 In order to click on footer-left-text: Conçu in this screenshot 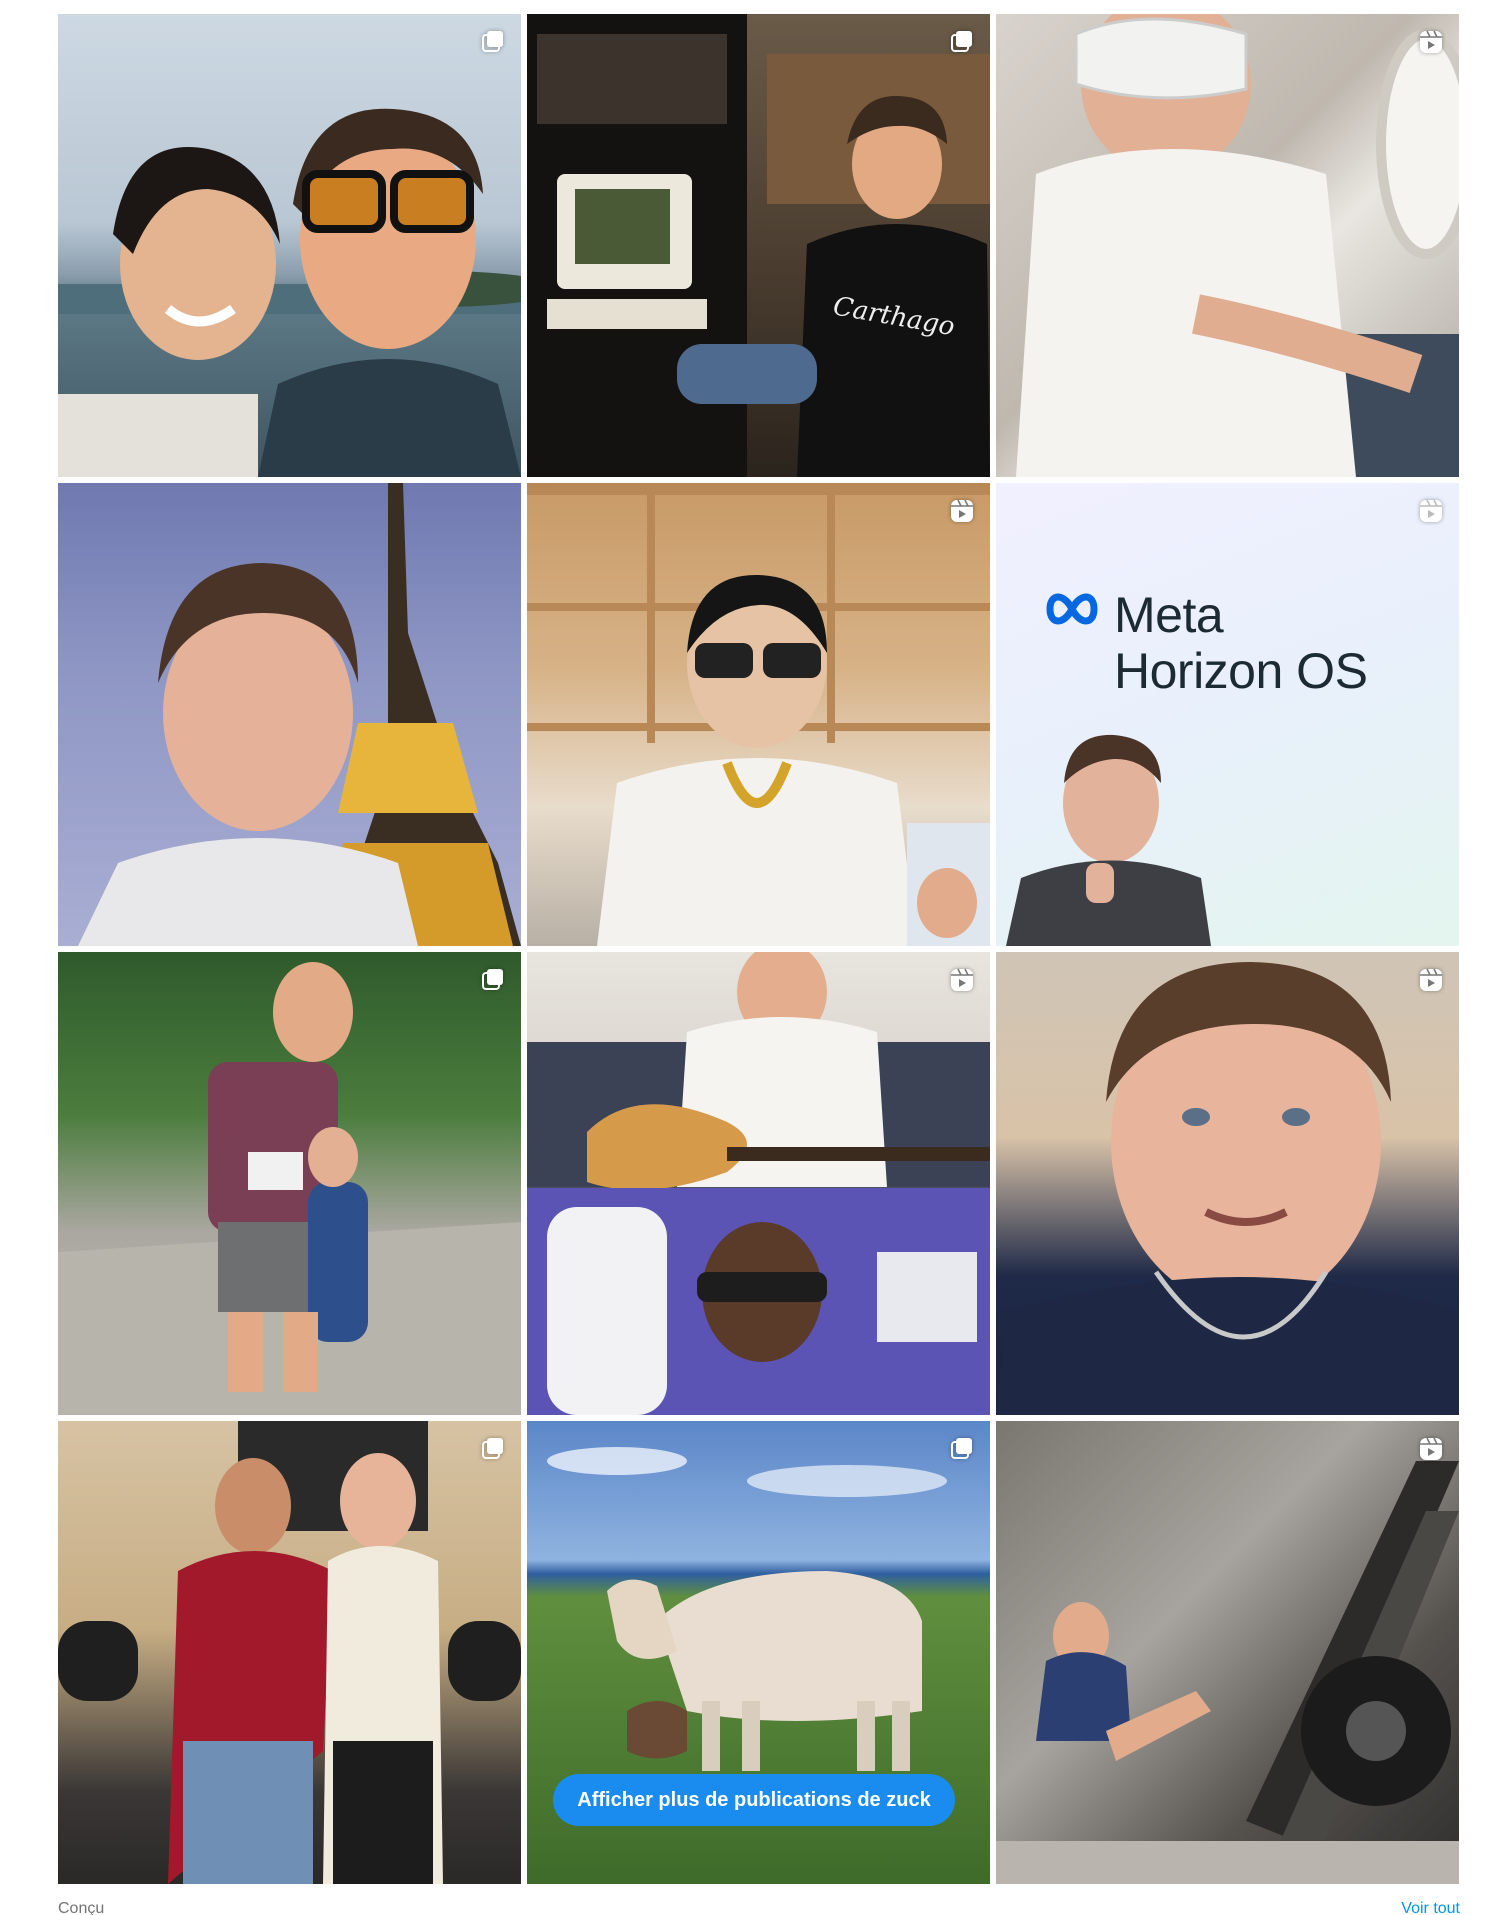, I will do `click(81, 1907)`.